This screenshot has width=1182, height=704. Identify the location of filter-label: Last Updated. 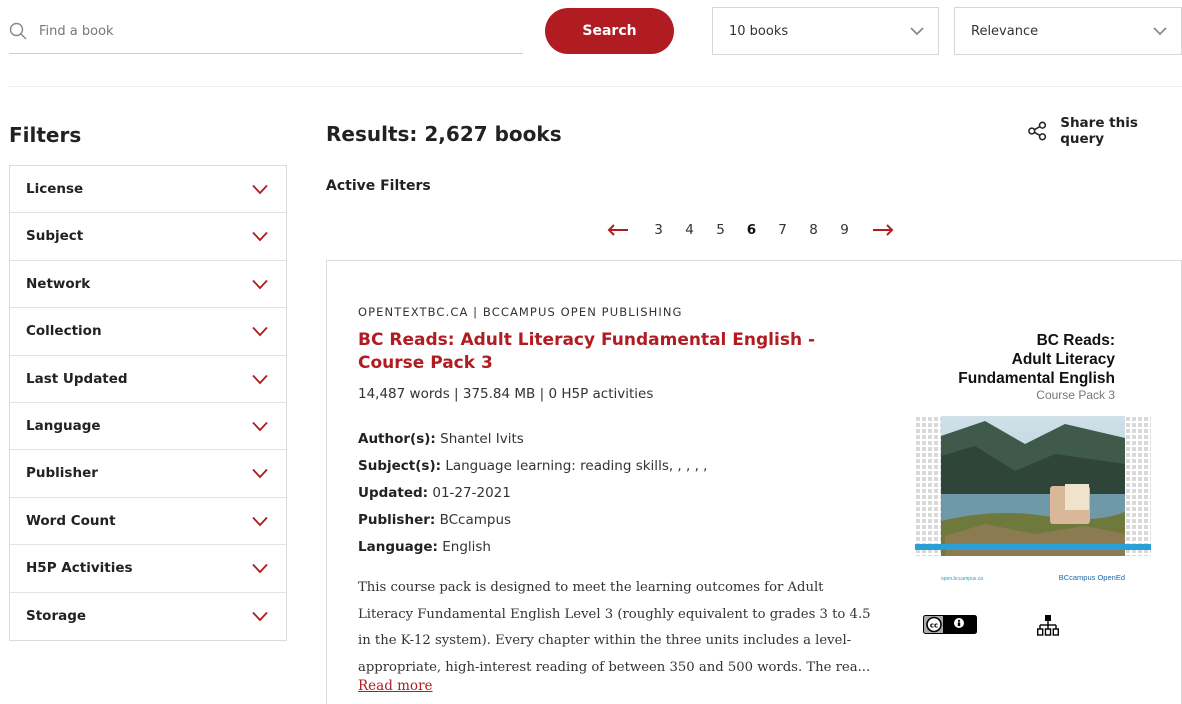
(77, 378).